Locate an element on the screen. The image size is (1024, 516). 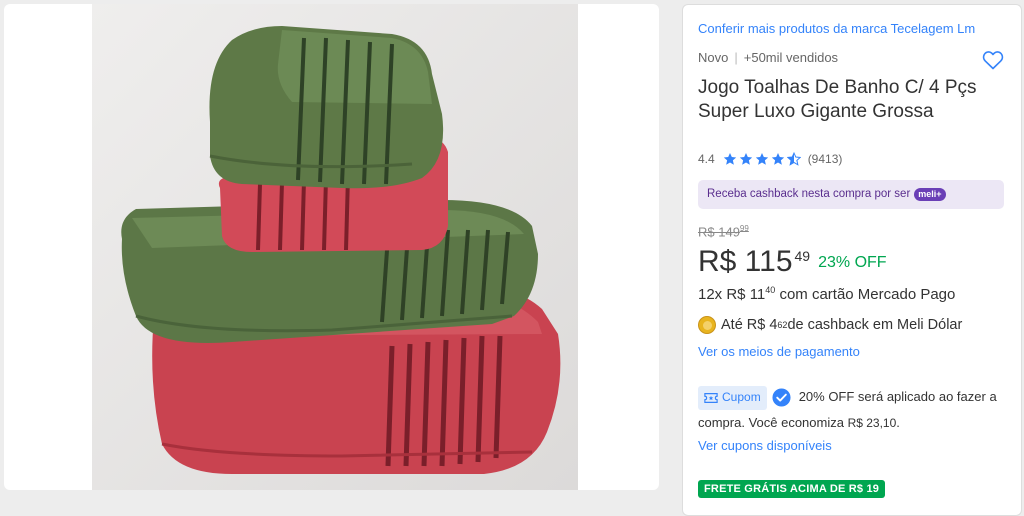
installments-cents: 40 is located at coordinates (770, 290).